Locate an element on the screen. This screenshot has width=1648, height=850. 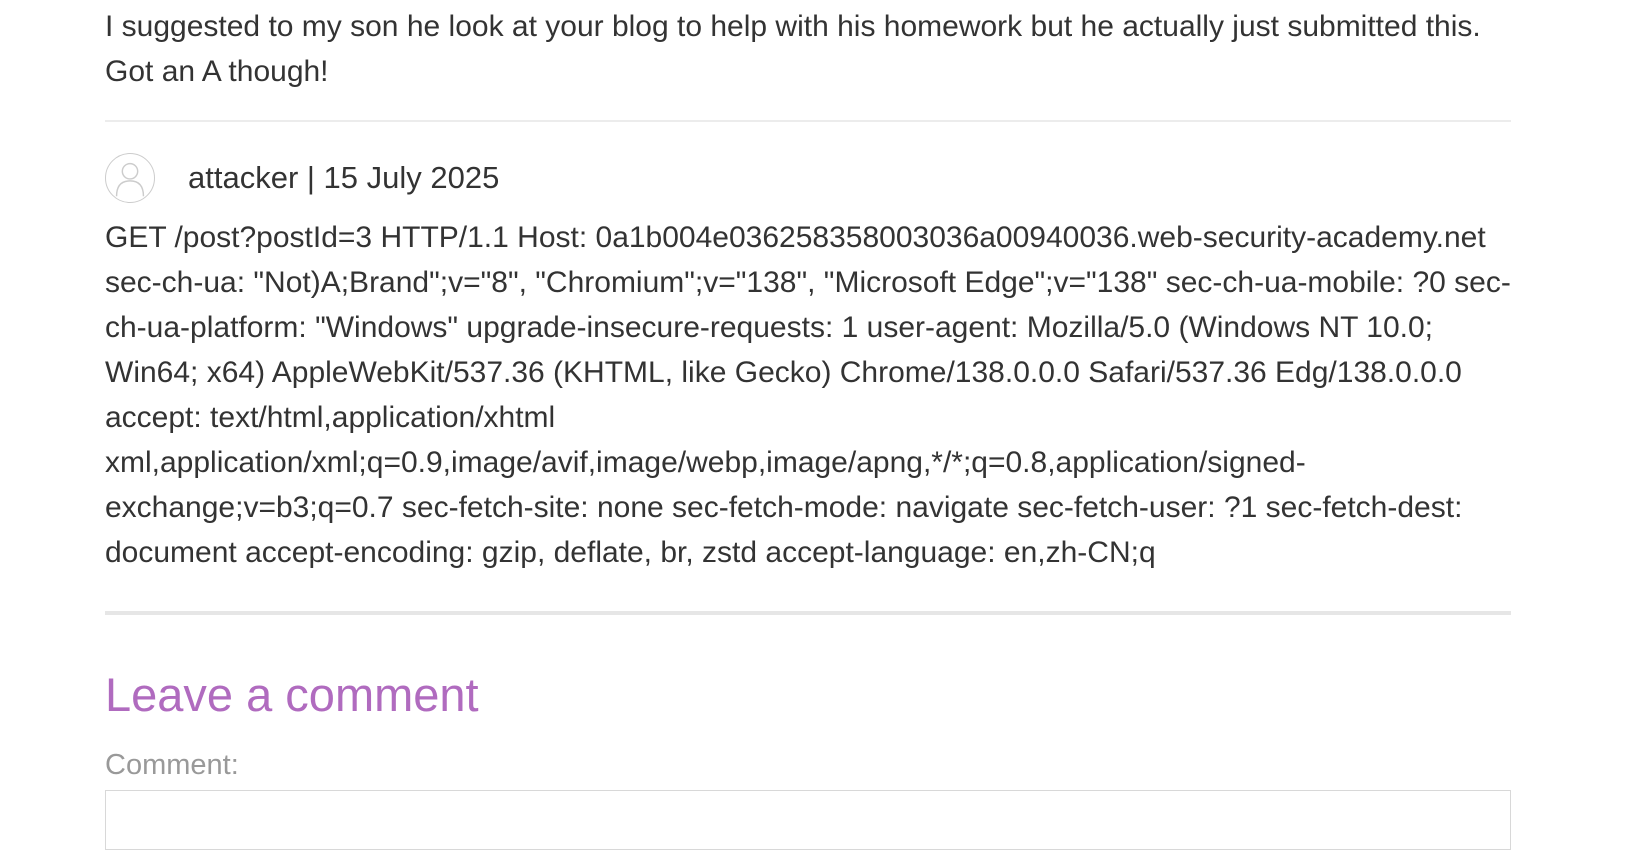
user-avatar-icon is located at coordinates (130, 178).